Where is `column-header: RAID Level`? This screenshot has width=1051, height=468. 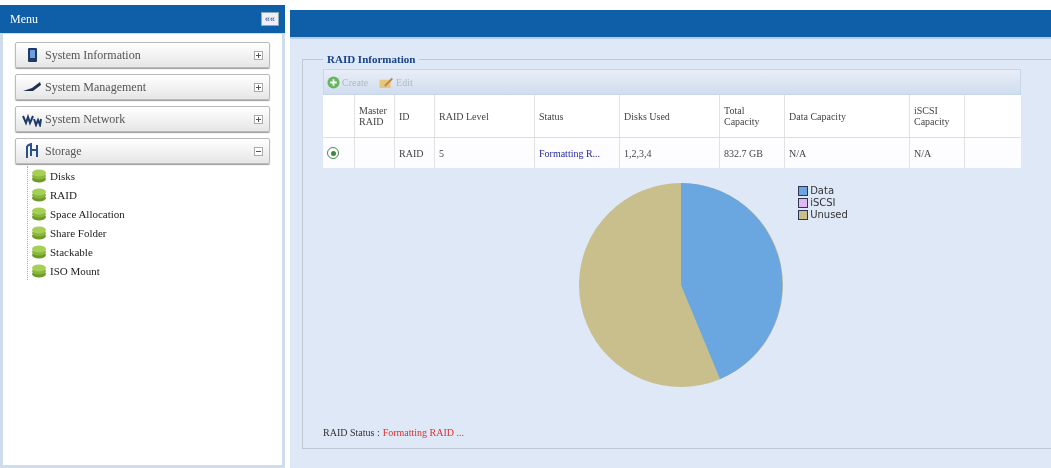
column-header: RAID Level is located at coordinates (464, 116).